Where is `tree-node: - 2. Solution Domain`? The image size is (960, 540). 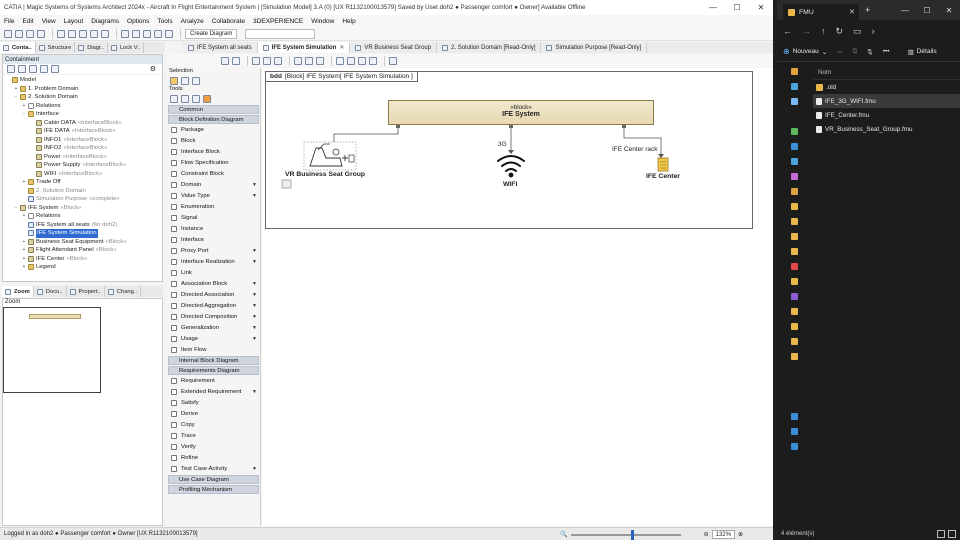
tree-node: - 2. Solution Domain is located at coordinates (82, 97).